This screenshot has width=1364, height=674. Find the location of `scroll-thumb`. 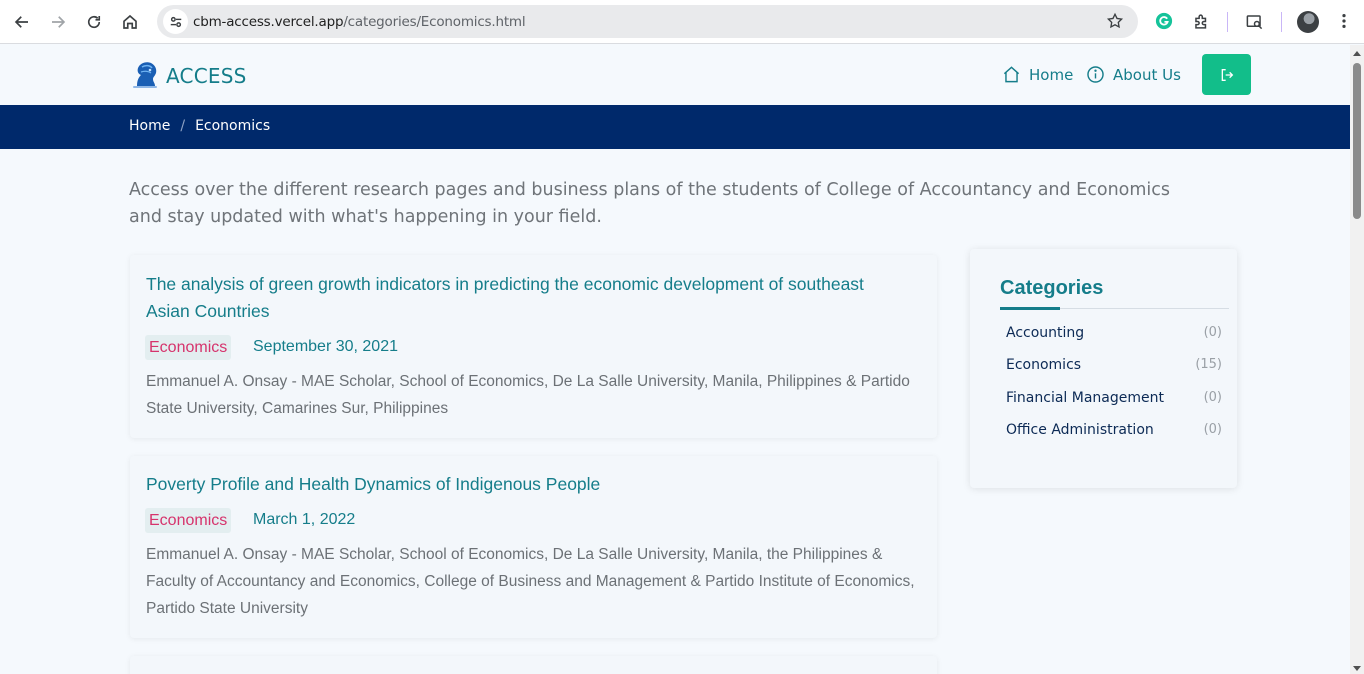

scroll-thumb is located at coordinates (1357, 141).